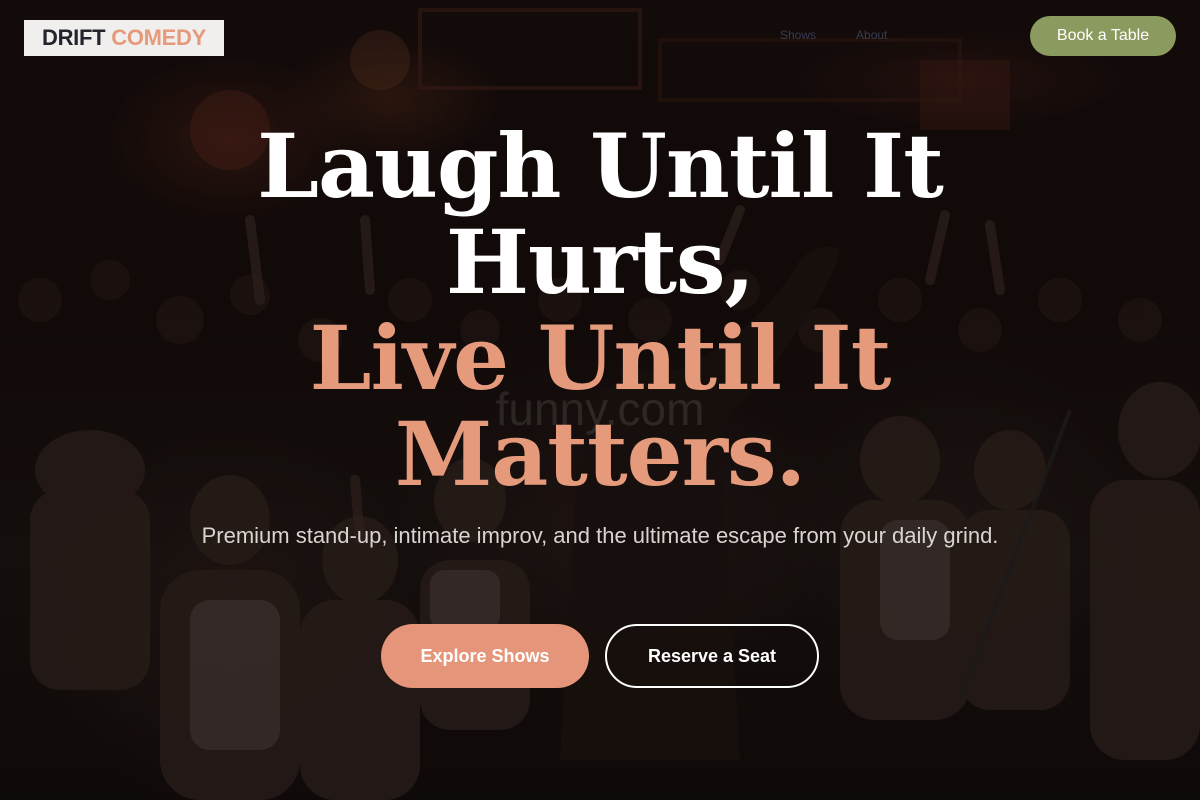 The image size is (1200, 800). I want to click on headline-line-2: Hurts,, so click(600, 262).